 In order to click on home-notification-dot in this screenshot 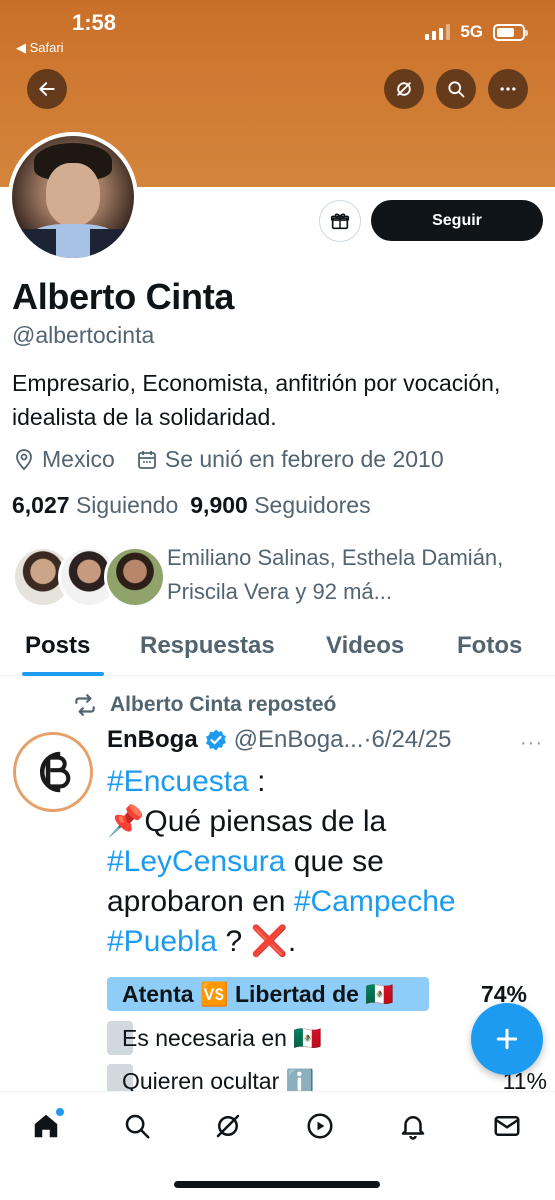, I will do `click(60, 1112)`.